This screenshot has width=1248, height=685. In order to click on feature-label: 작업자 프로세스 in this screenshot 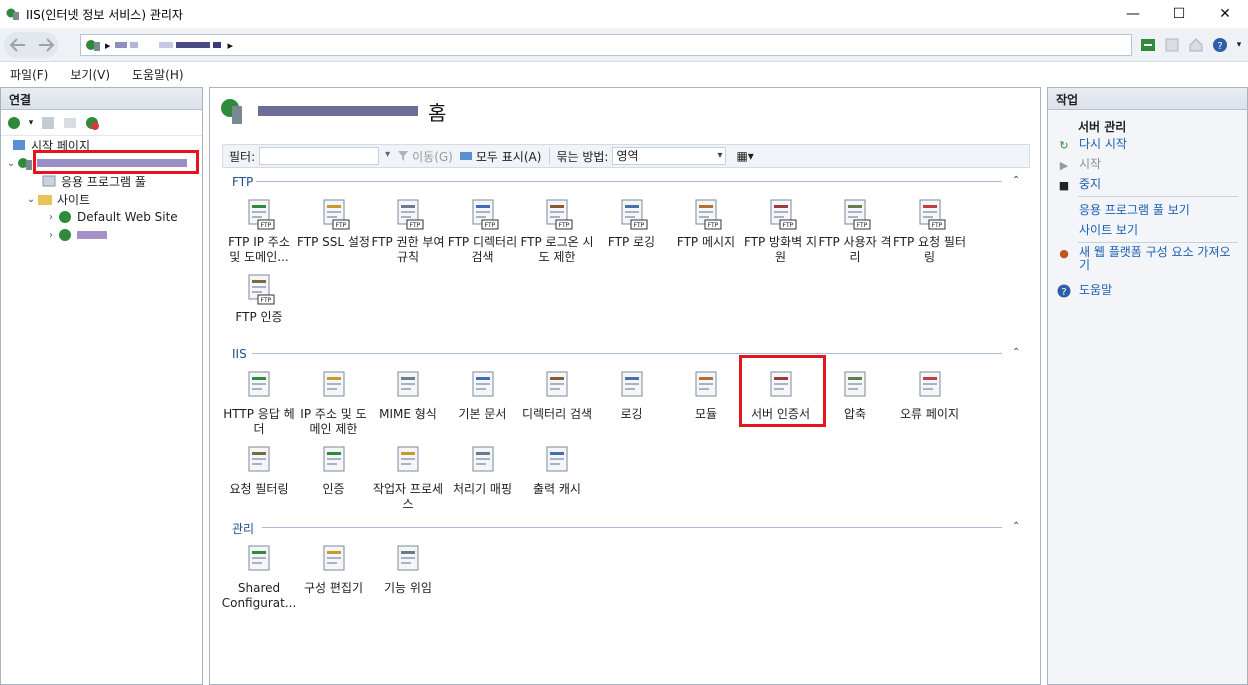, I will do `click(408, 496)`.